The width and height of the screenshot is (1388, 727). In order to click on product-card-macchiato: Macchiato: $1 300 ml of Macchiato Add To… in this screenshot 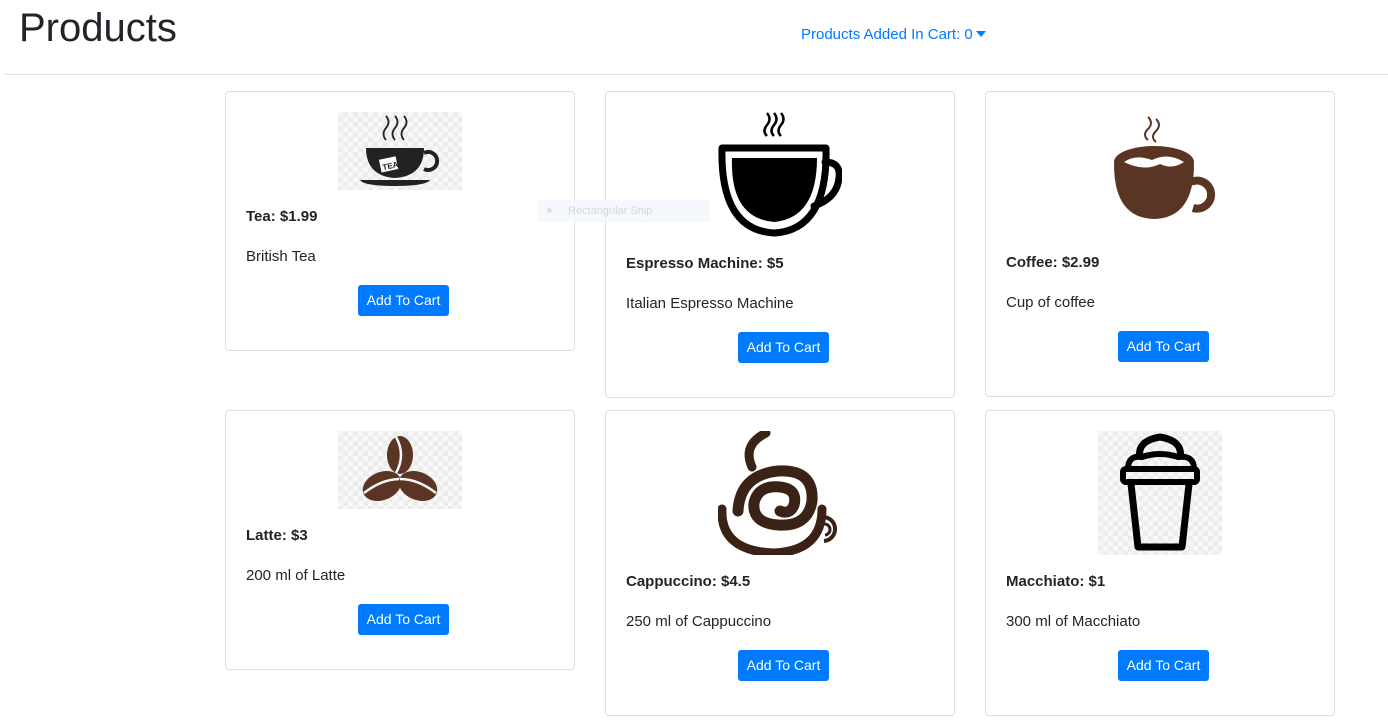, I will do `click(1160, 563)`.